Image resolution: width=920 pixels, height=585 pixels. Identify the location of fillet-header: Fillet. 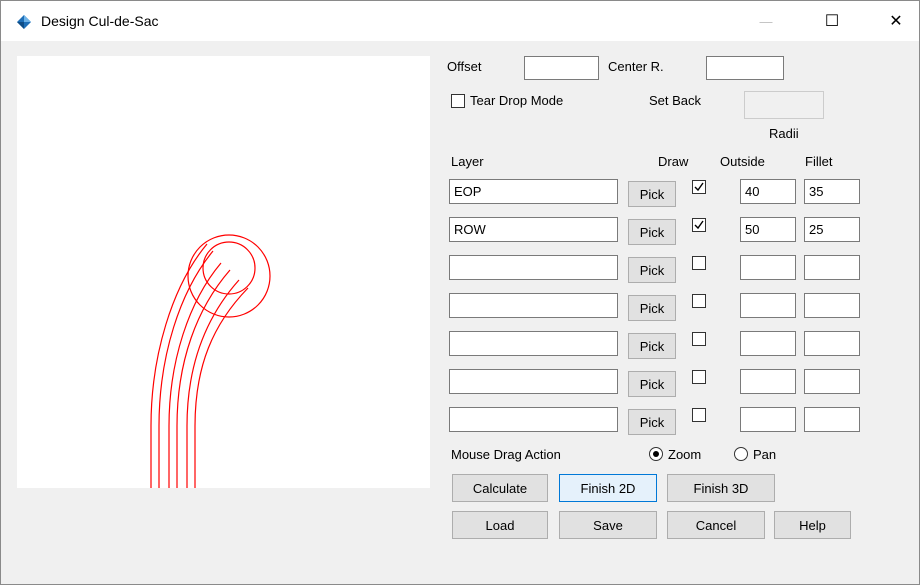
(819, 161).